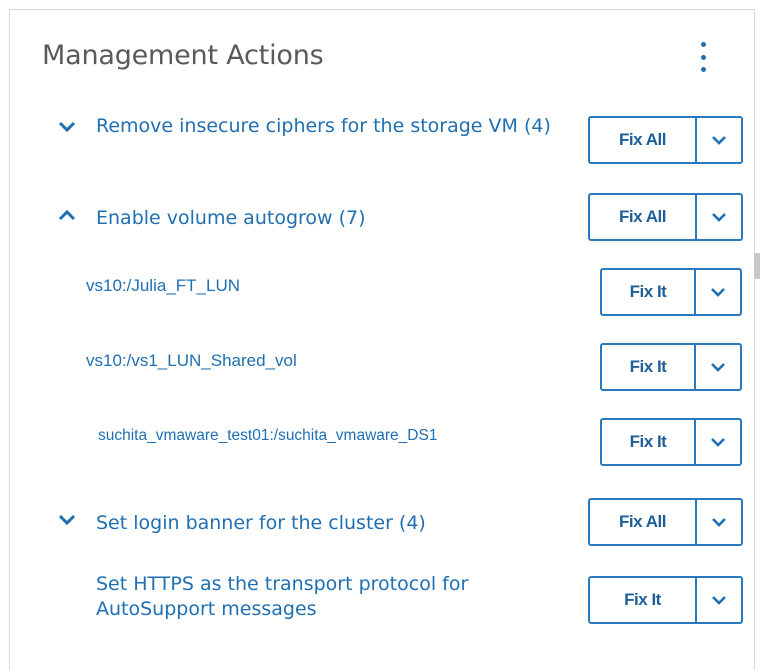 Image resolution: width=763 pixels, height=670 pixels. What do you see at coordinates (163, 286) in the screenshot?
I see `sub-item-label: vs10:/Julia_FT_LUN` at bounding box center [163, 286].